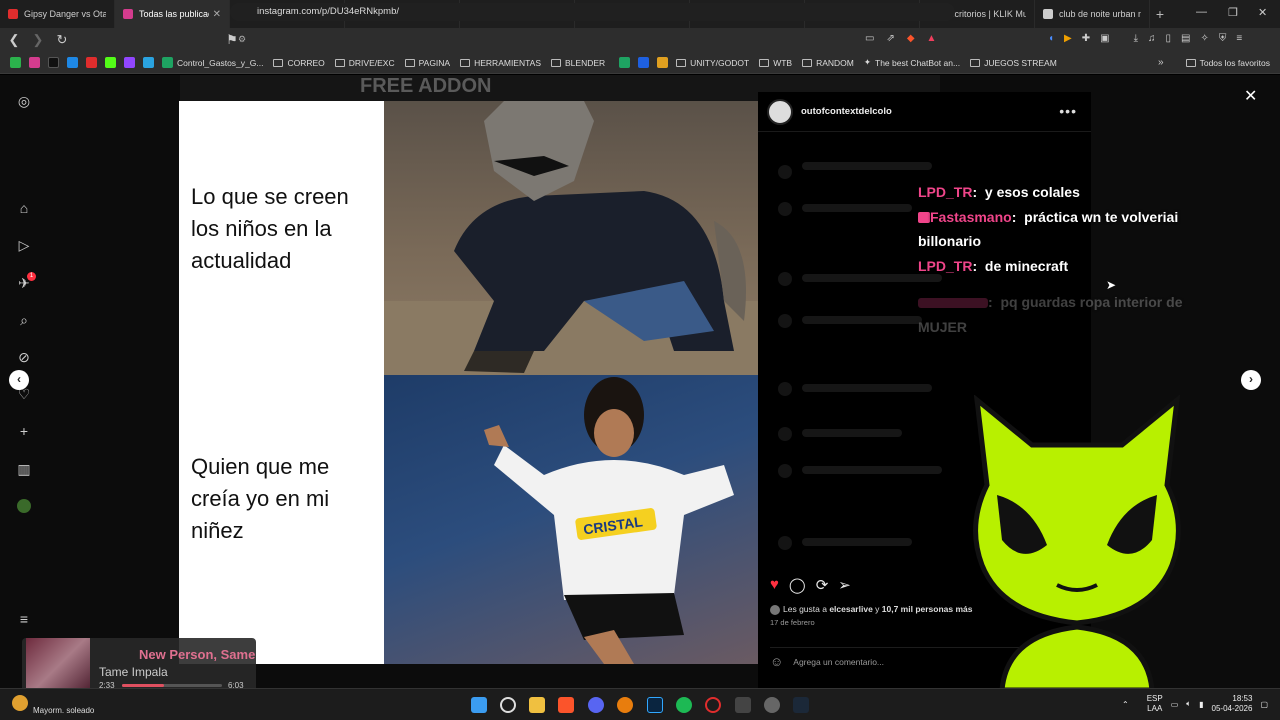 This screenshot has height=720, width=1280. I want to click on author-avatar, so click(780, 111).